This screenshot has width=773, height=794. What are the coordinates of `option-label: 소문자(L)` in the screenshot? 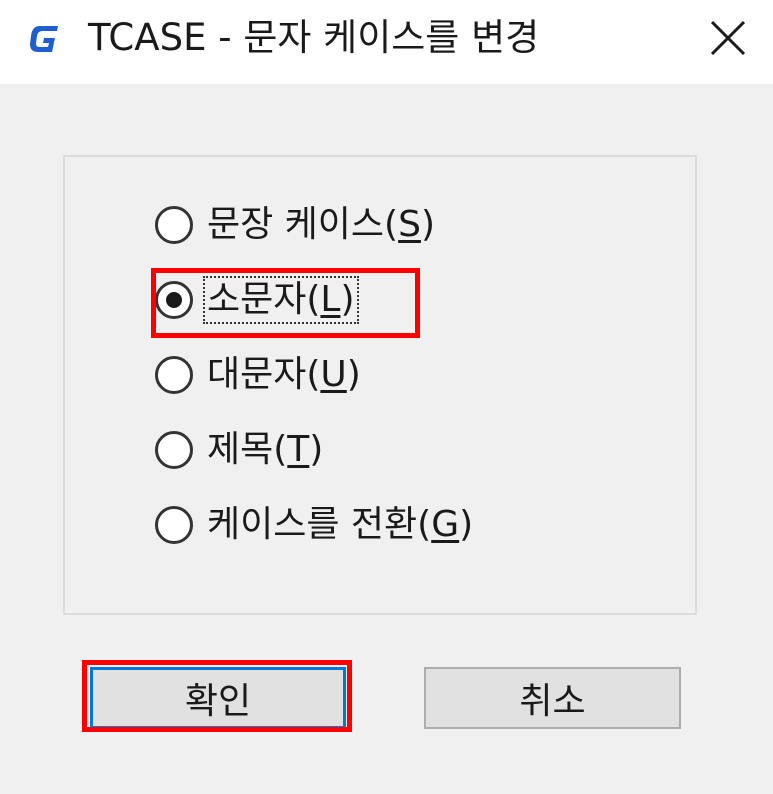 It's located at (281, 300).